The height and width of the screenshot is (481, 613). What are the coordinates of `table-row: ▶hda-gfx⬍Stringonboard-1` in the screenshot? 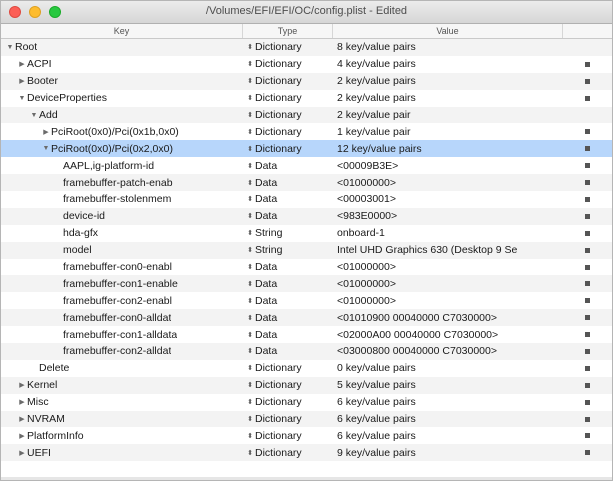 It's located at (306, 233).